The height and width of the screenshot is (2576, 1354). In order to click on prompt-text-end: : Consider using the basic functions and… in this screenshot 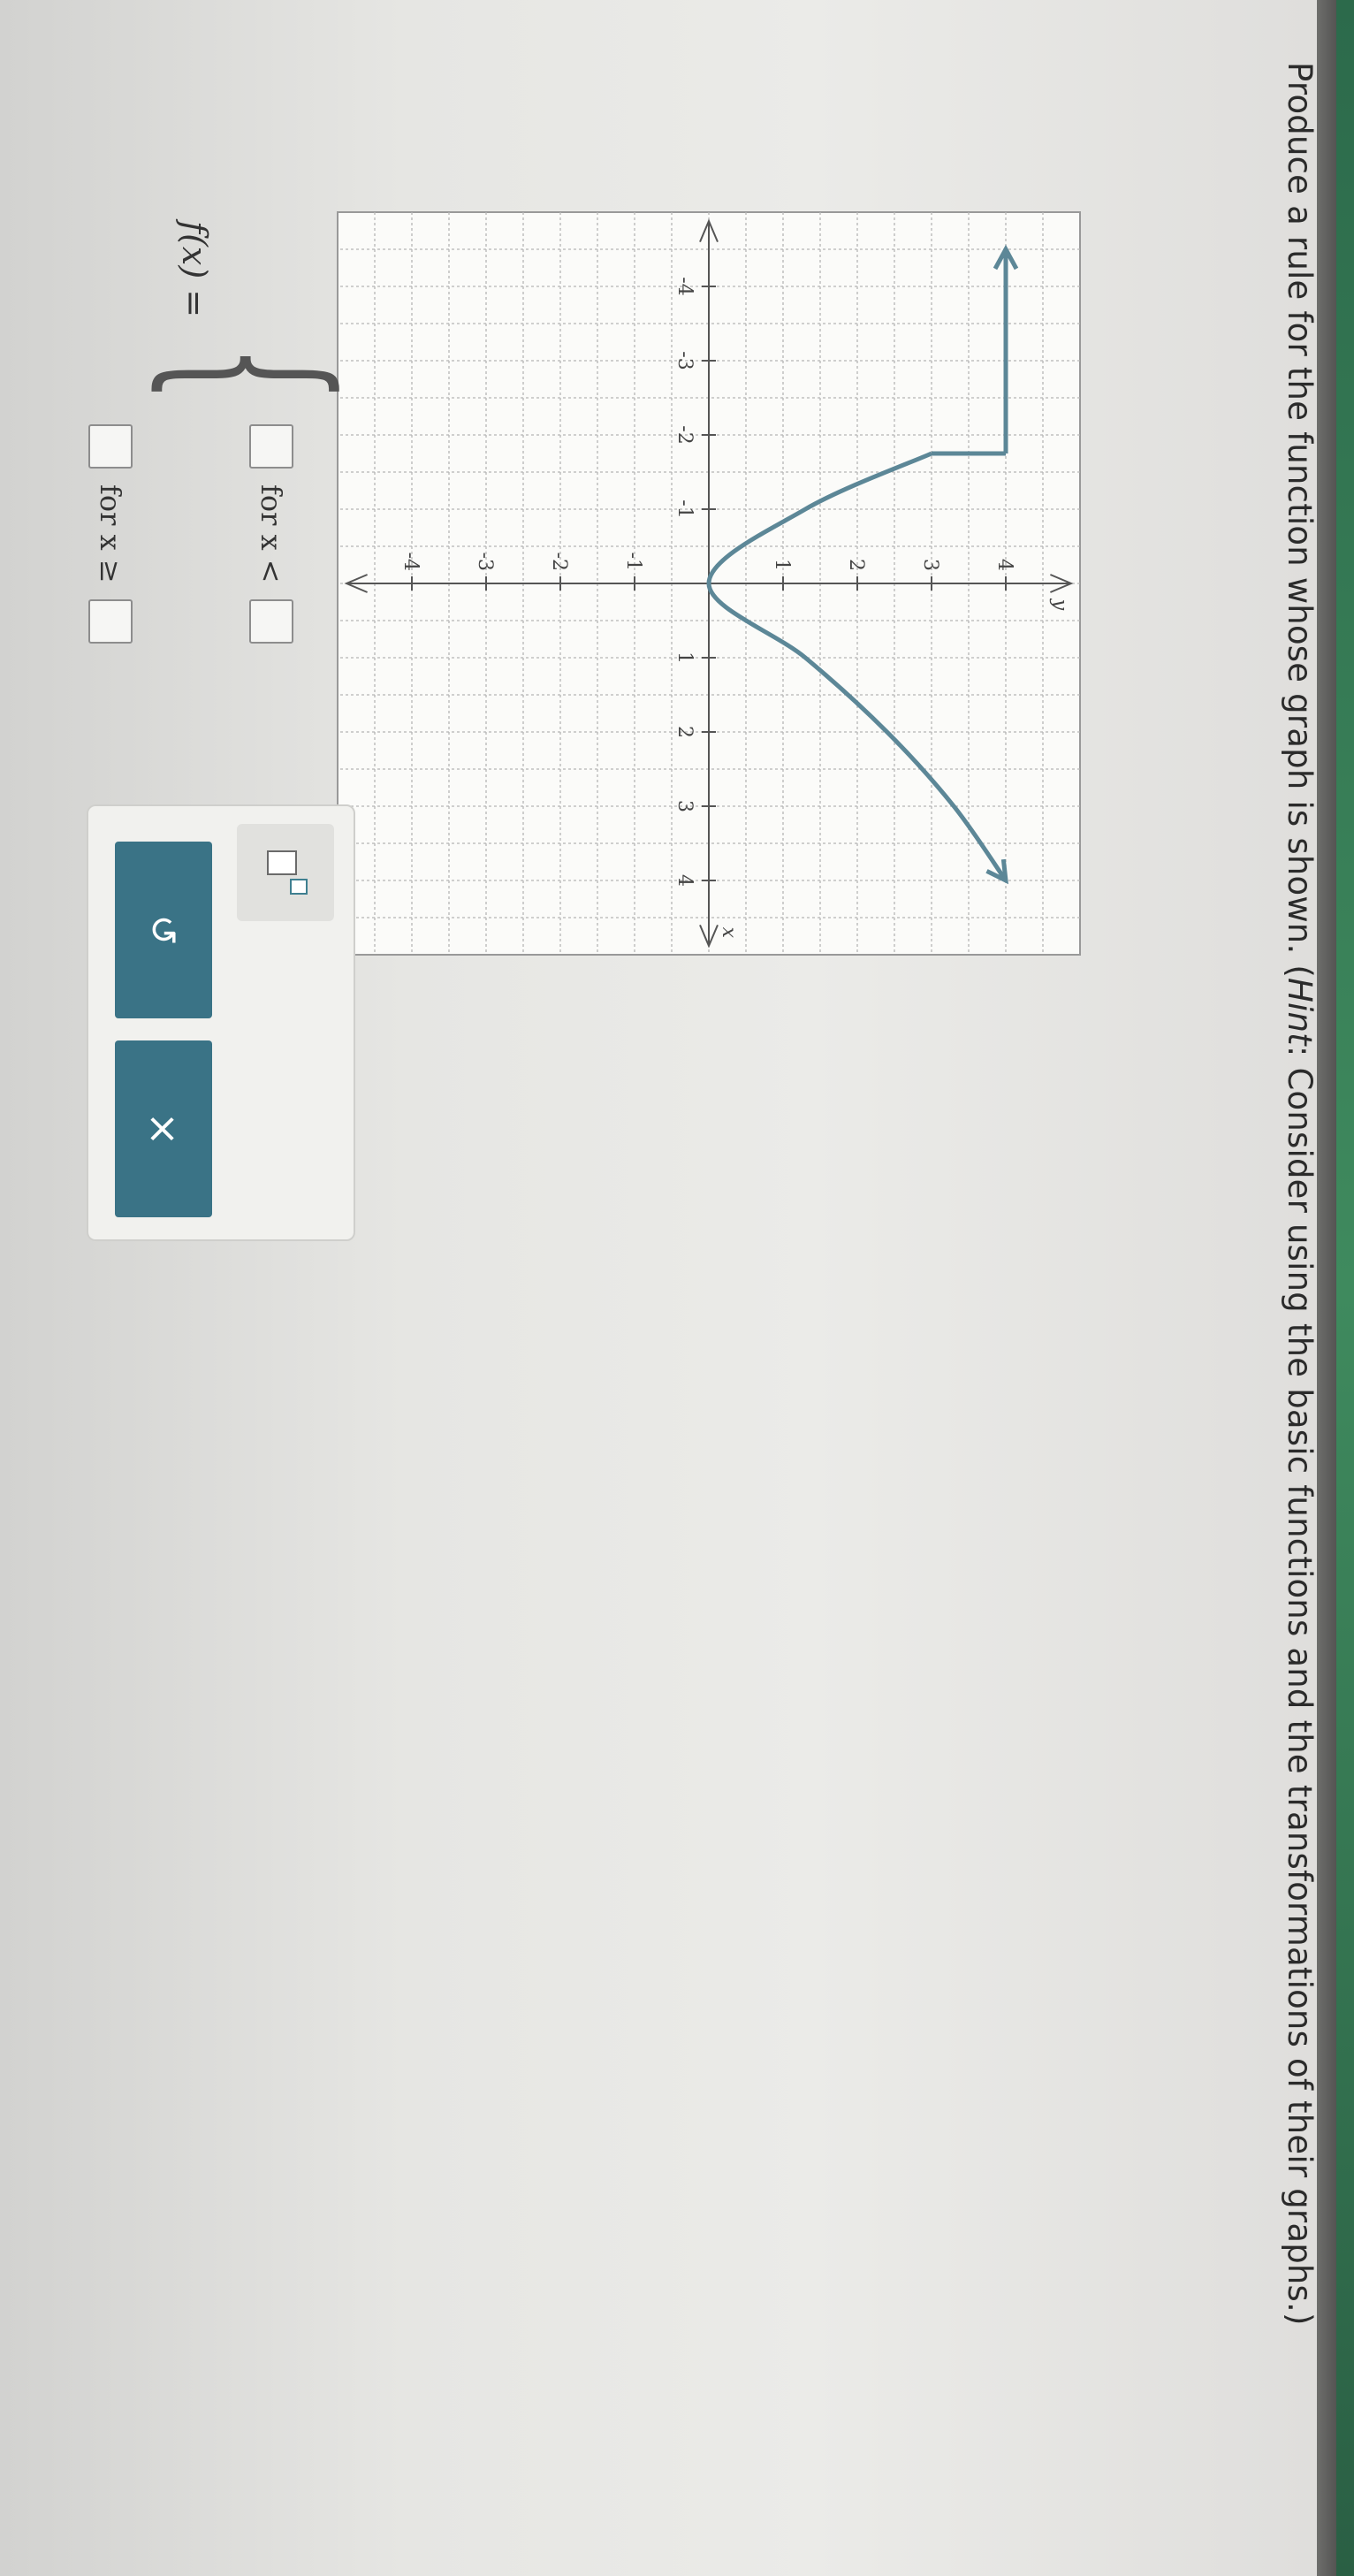, I will do `click(1300, 1685)`.